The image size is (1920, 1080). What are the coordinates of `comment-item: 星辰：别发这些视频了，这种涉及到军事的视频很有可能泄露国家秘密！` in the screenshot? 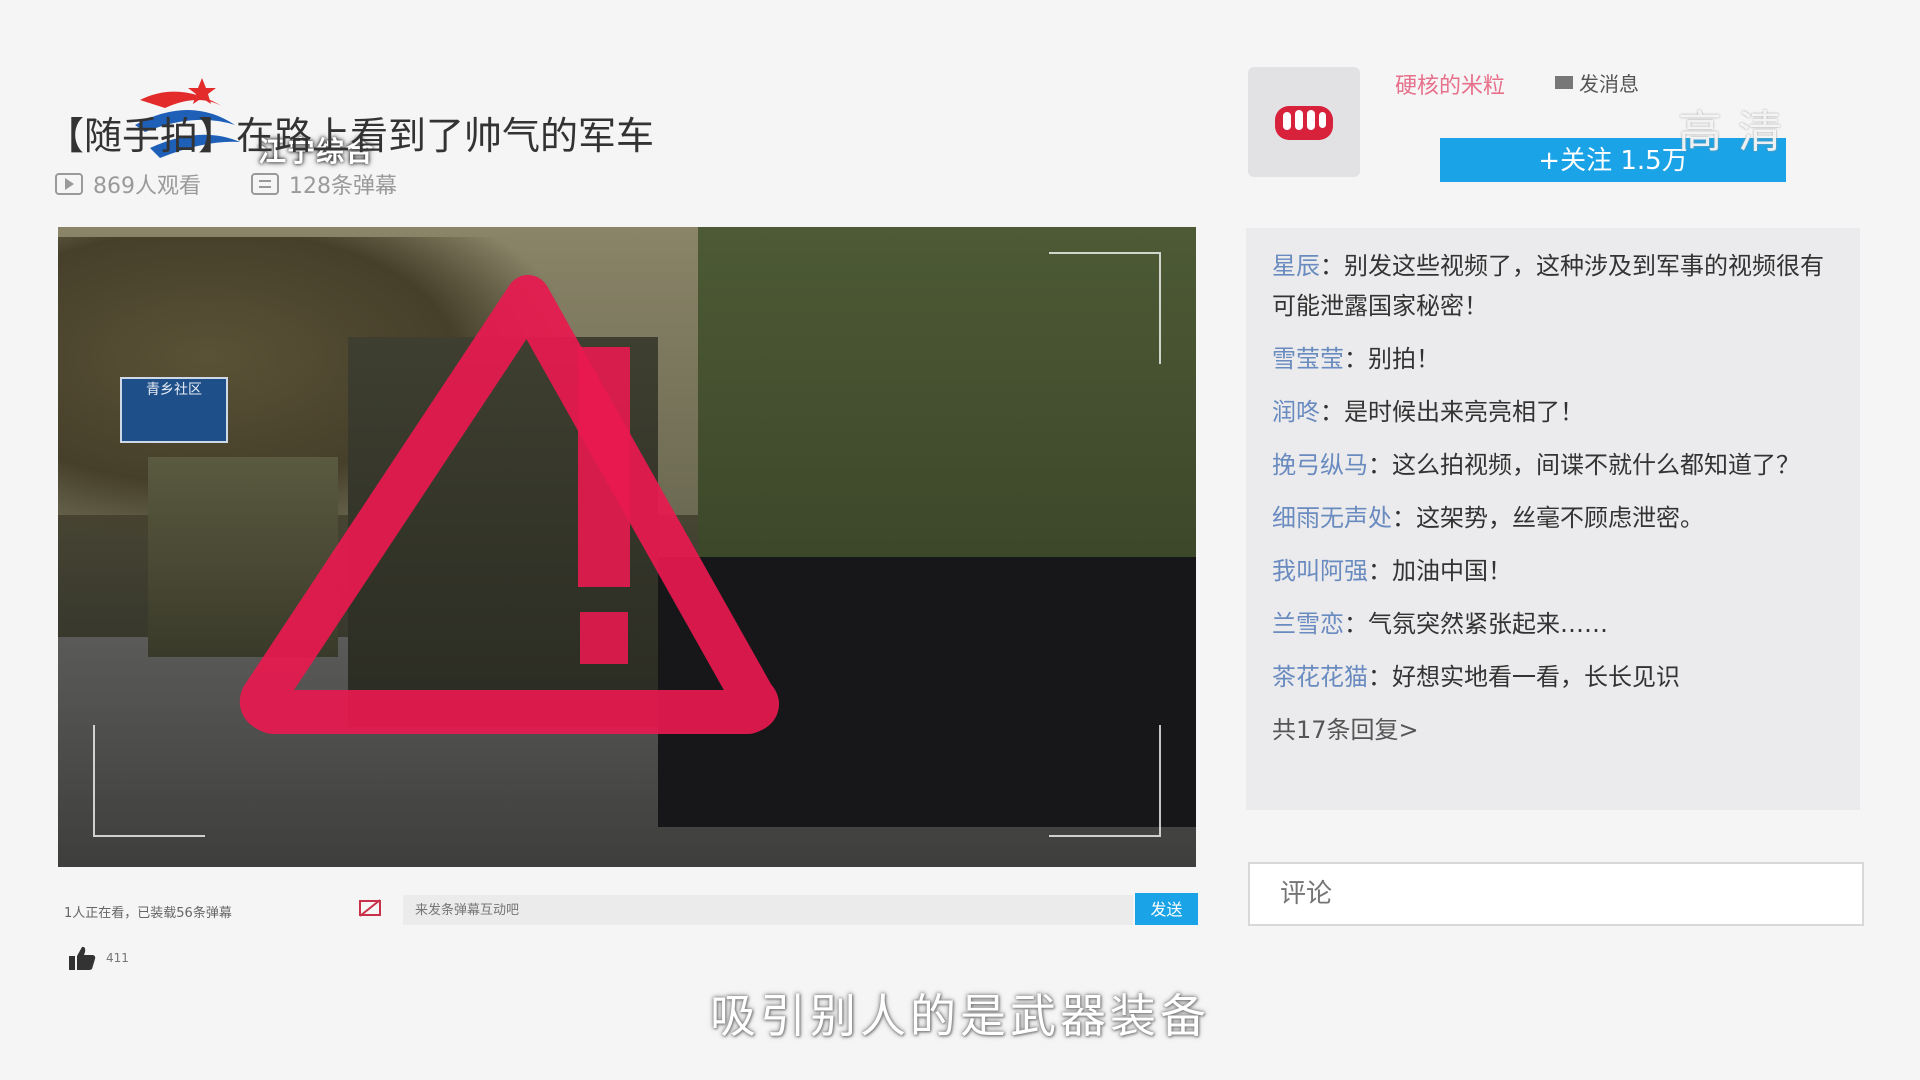 It's located at (1554, 286).